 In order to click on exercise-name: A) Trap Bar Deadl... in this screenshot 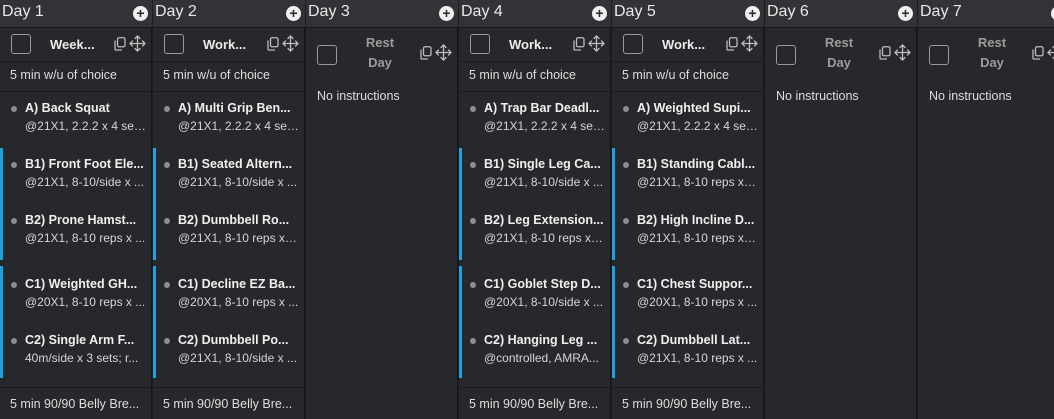, I will do `click(542, 108)`.